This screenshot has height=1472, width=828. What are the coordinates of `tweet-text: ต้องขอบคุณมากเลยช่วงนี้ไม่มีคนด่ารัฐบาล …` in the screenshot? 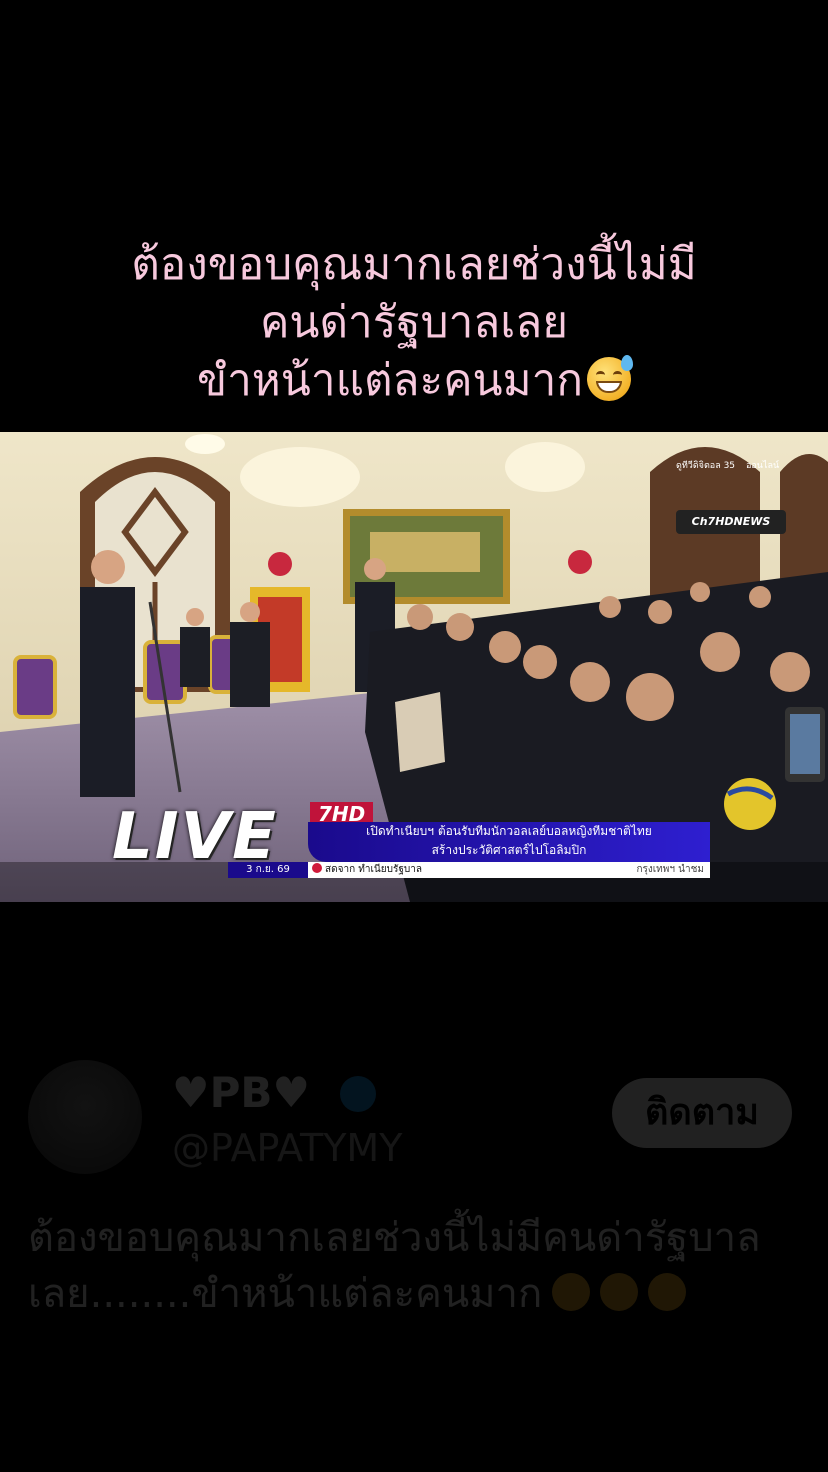 It's located at (418, 1266).